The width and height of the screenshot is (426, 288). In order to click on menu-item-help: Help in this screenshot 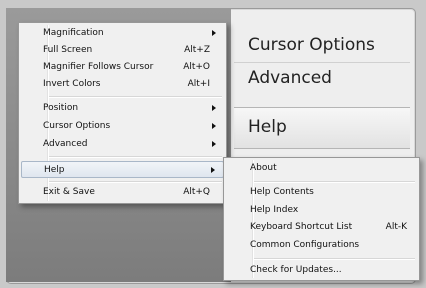, I will do `click(122, 169)`.